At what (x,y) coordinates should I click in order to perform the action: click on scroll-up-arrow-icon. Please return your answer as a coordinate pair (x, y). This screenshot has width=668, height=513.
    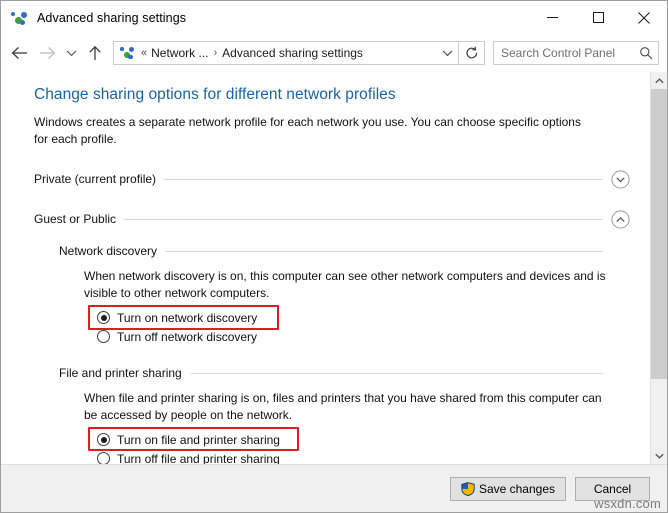
    Looking at the image, I should click on (659, 80).